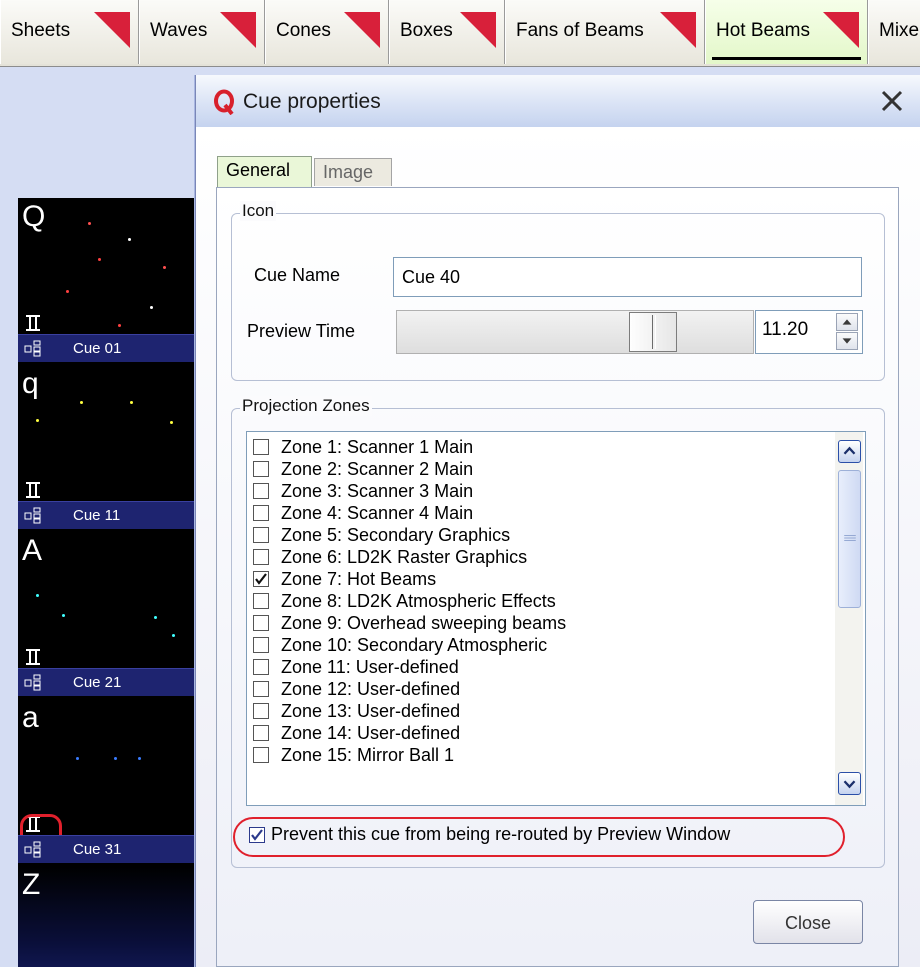 The height and width of the screenshot is (967, 920). I want to click on zone-label: Zone 14: User-defined, so click(371, 733).